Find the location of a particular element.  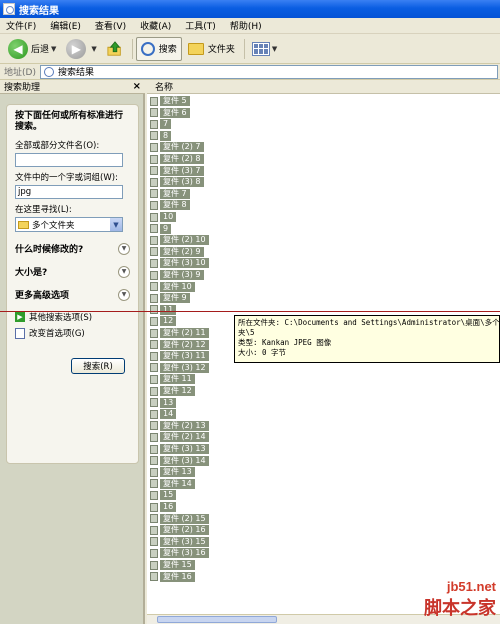

list-item-label: 8 is located at coordinates (166, 135).